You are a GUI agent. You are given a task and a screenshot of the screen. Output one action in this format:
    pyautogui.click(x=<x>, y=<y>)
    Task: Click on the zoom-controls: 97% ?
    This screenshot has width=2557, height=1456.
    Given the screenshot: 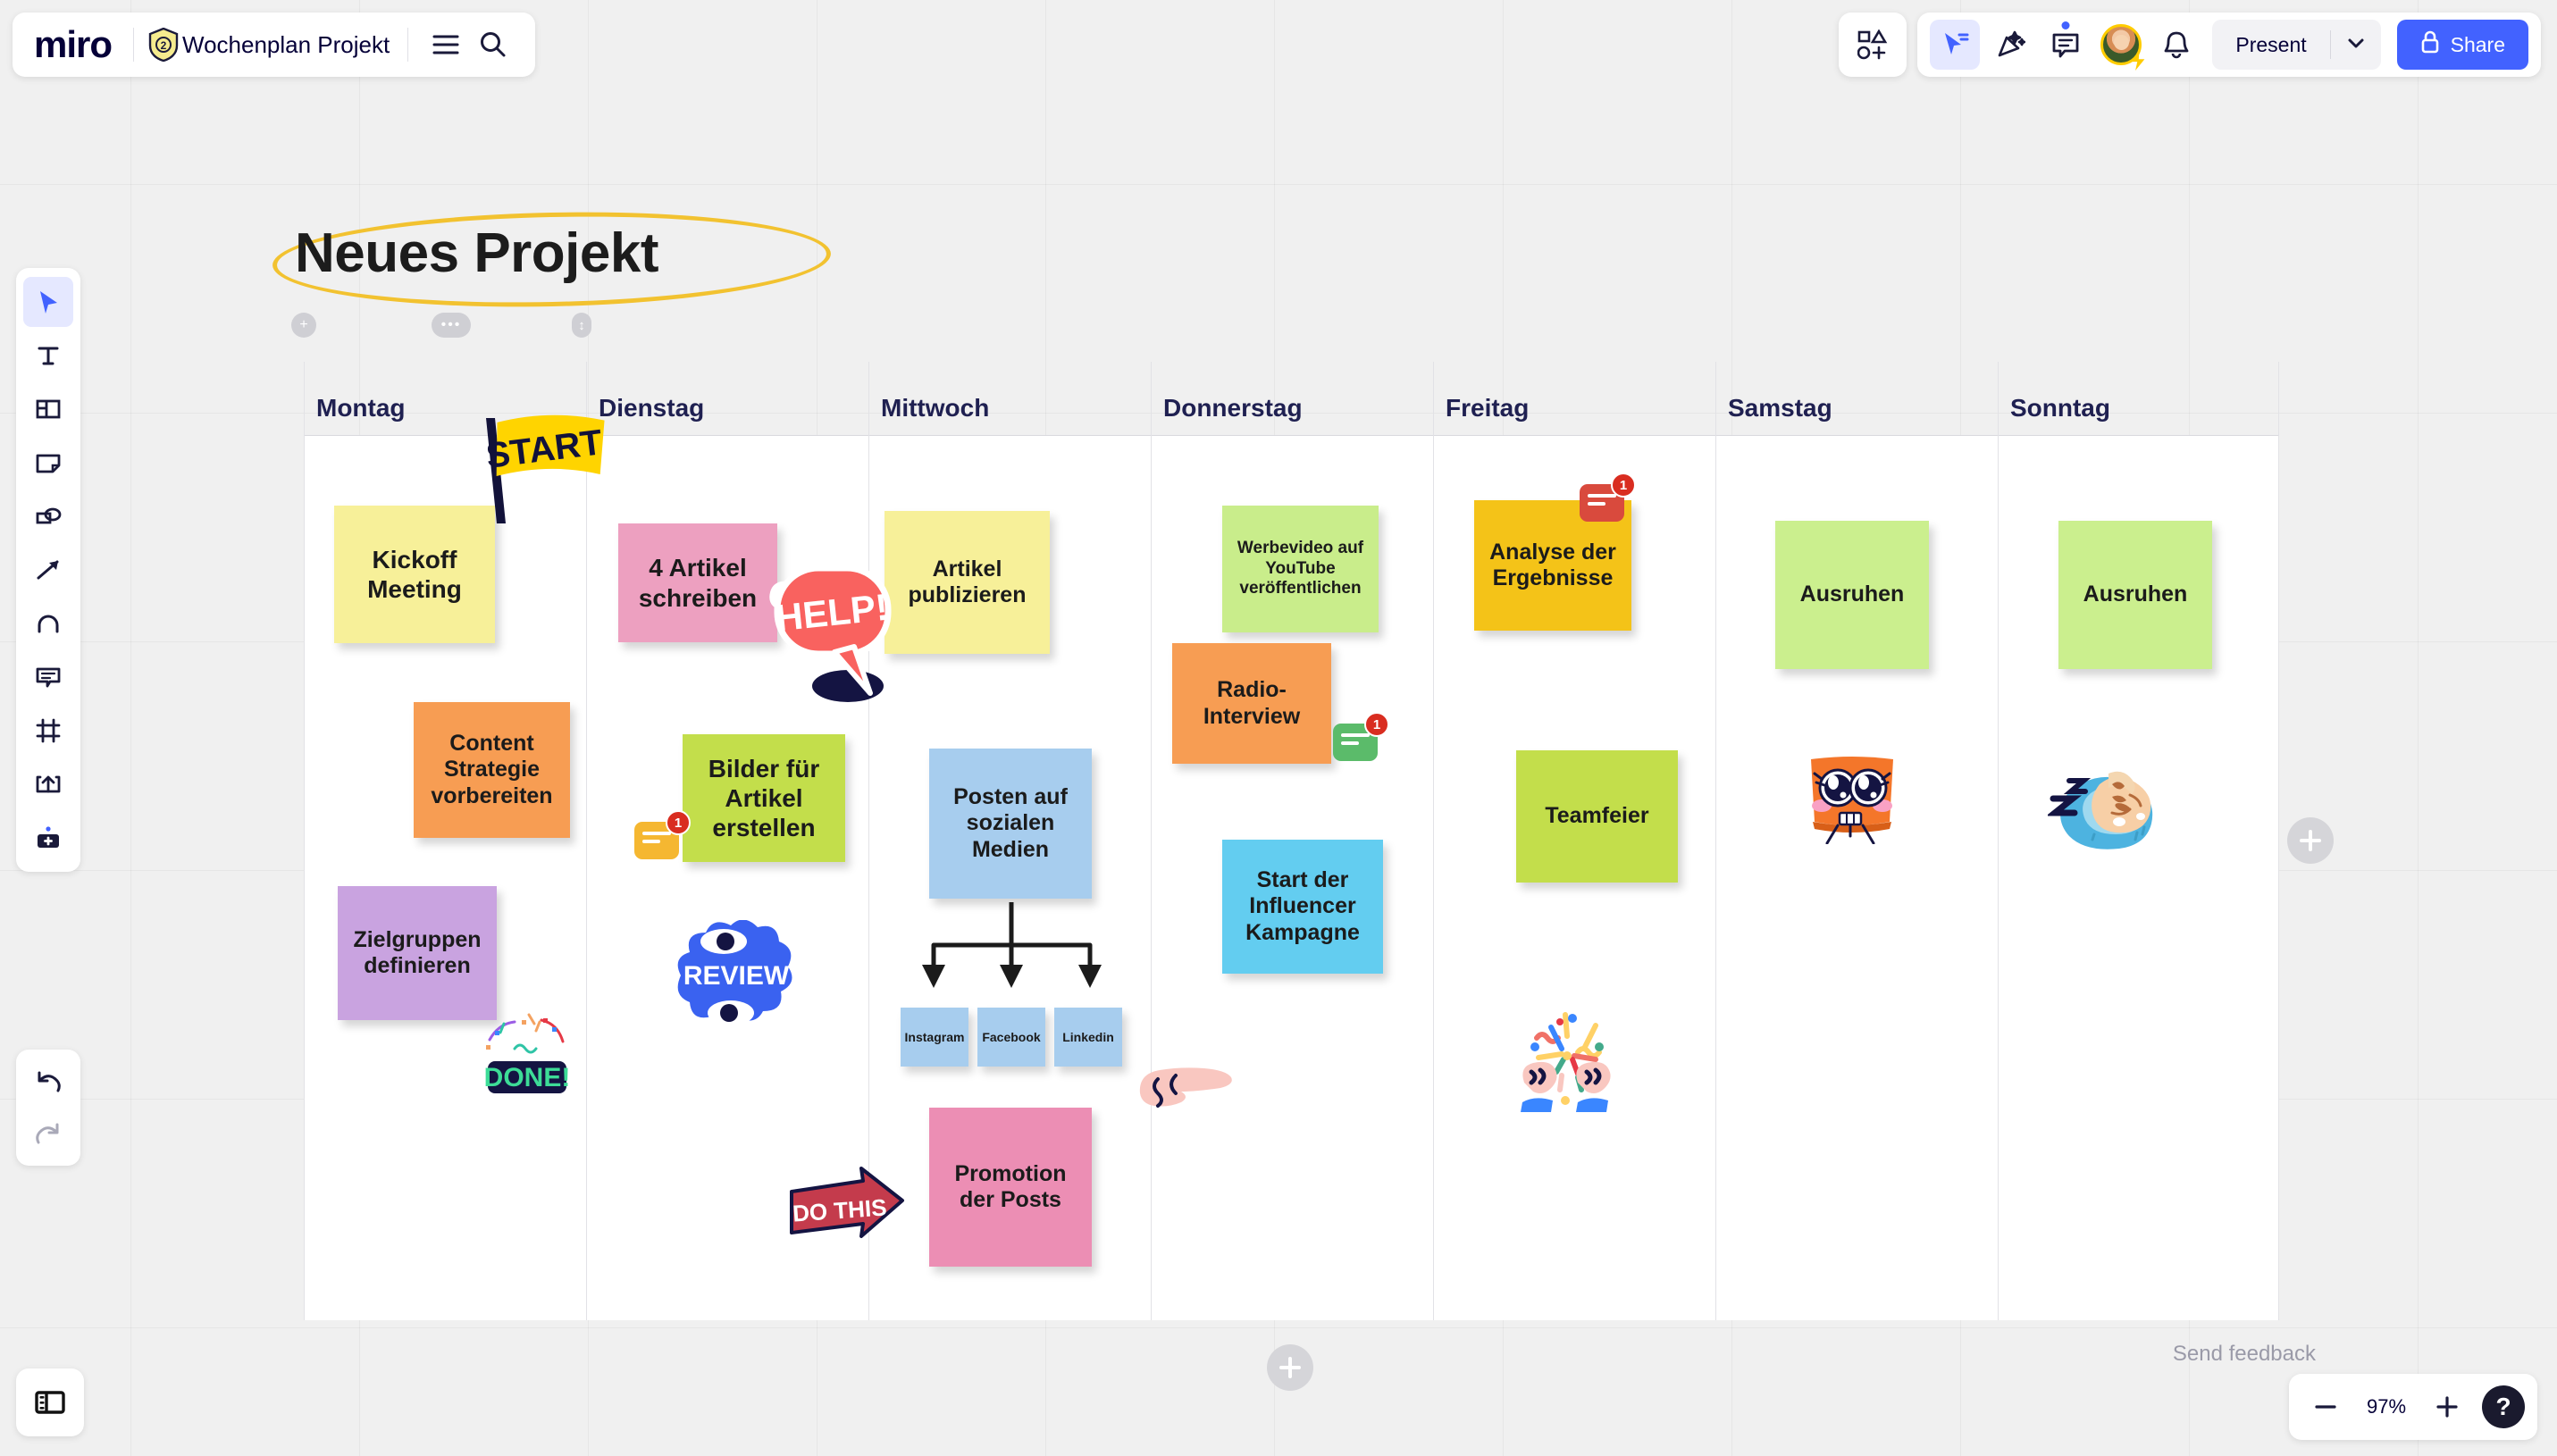 What is the action you would take?
    pyautogui.click(x=2413, y=1407)
    